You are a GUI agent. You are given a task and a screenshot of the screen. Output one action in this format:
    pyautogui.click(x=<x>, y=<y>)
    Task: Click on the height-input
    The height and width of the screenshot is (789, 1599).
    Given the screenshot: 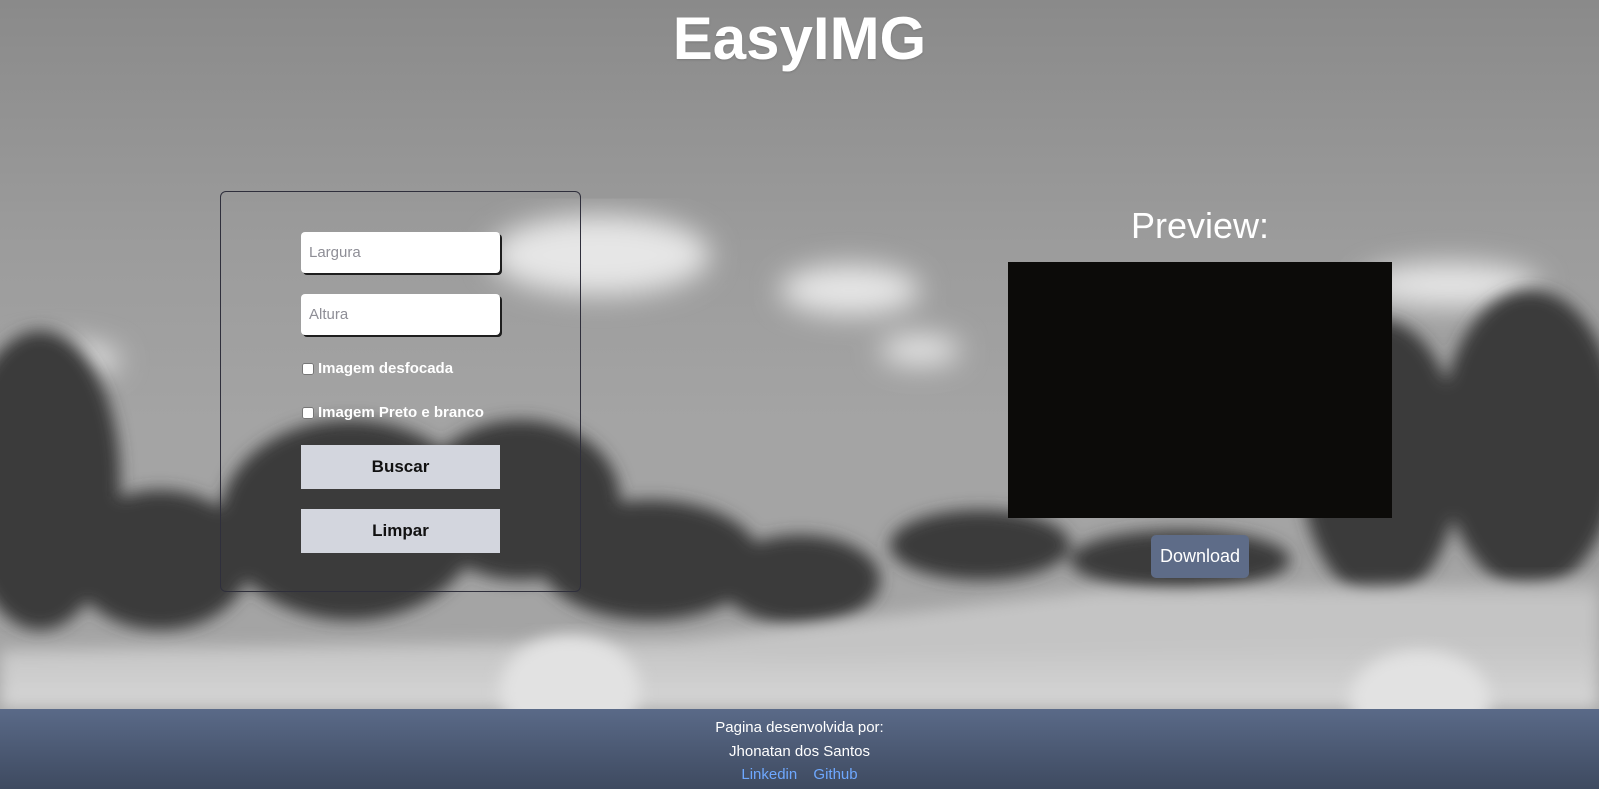 What is the action you would take?
    pyautogui.click(x=400, y=314)
    